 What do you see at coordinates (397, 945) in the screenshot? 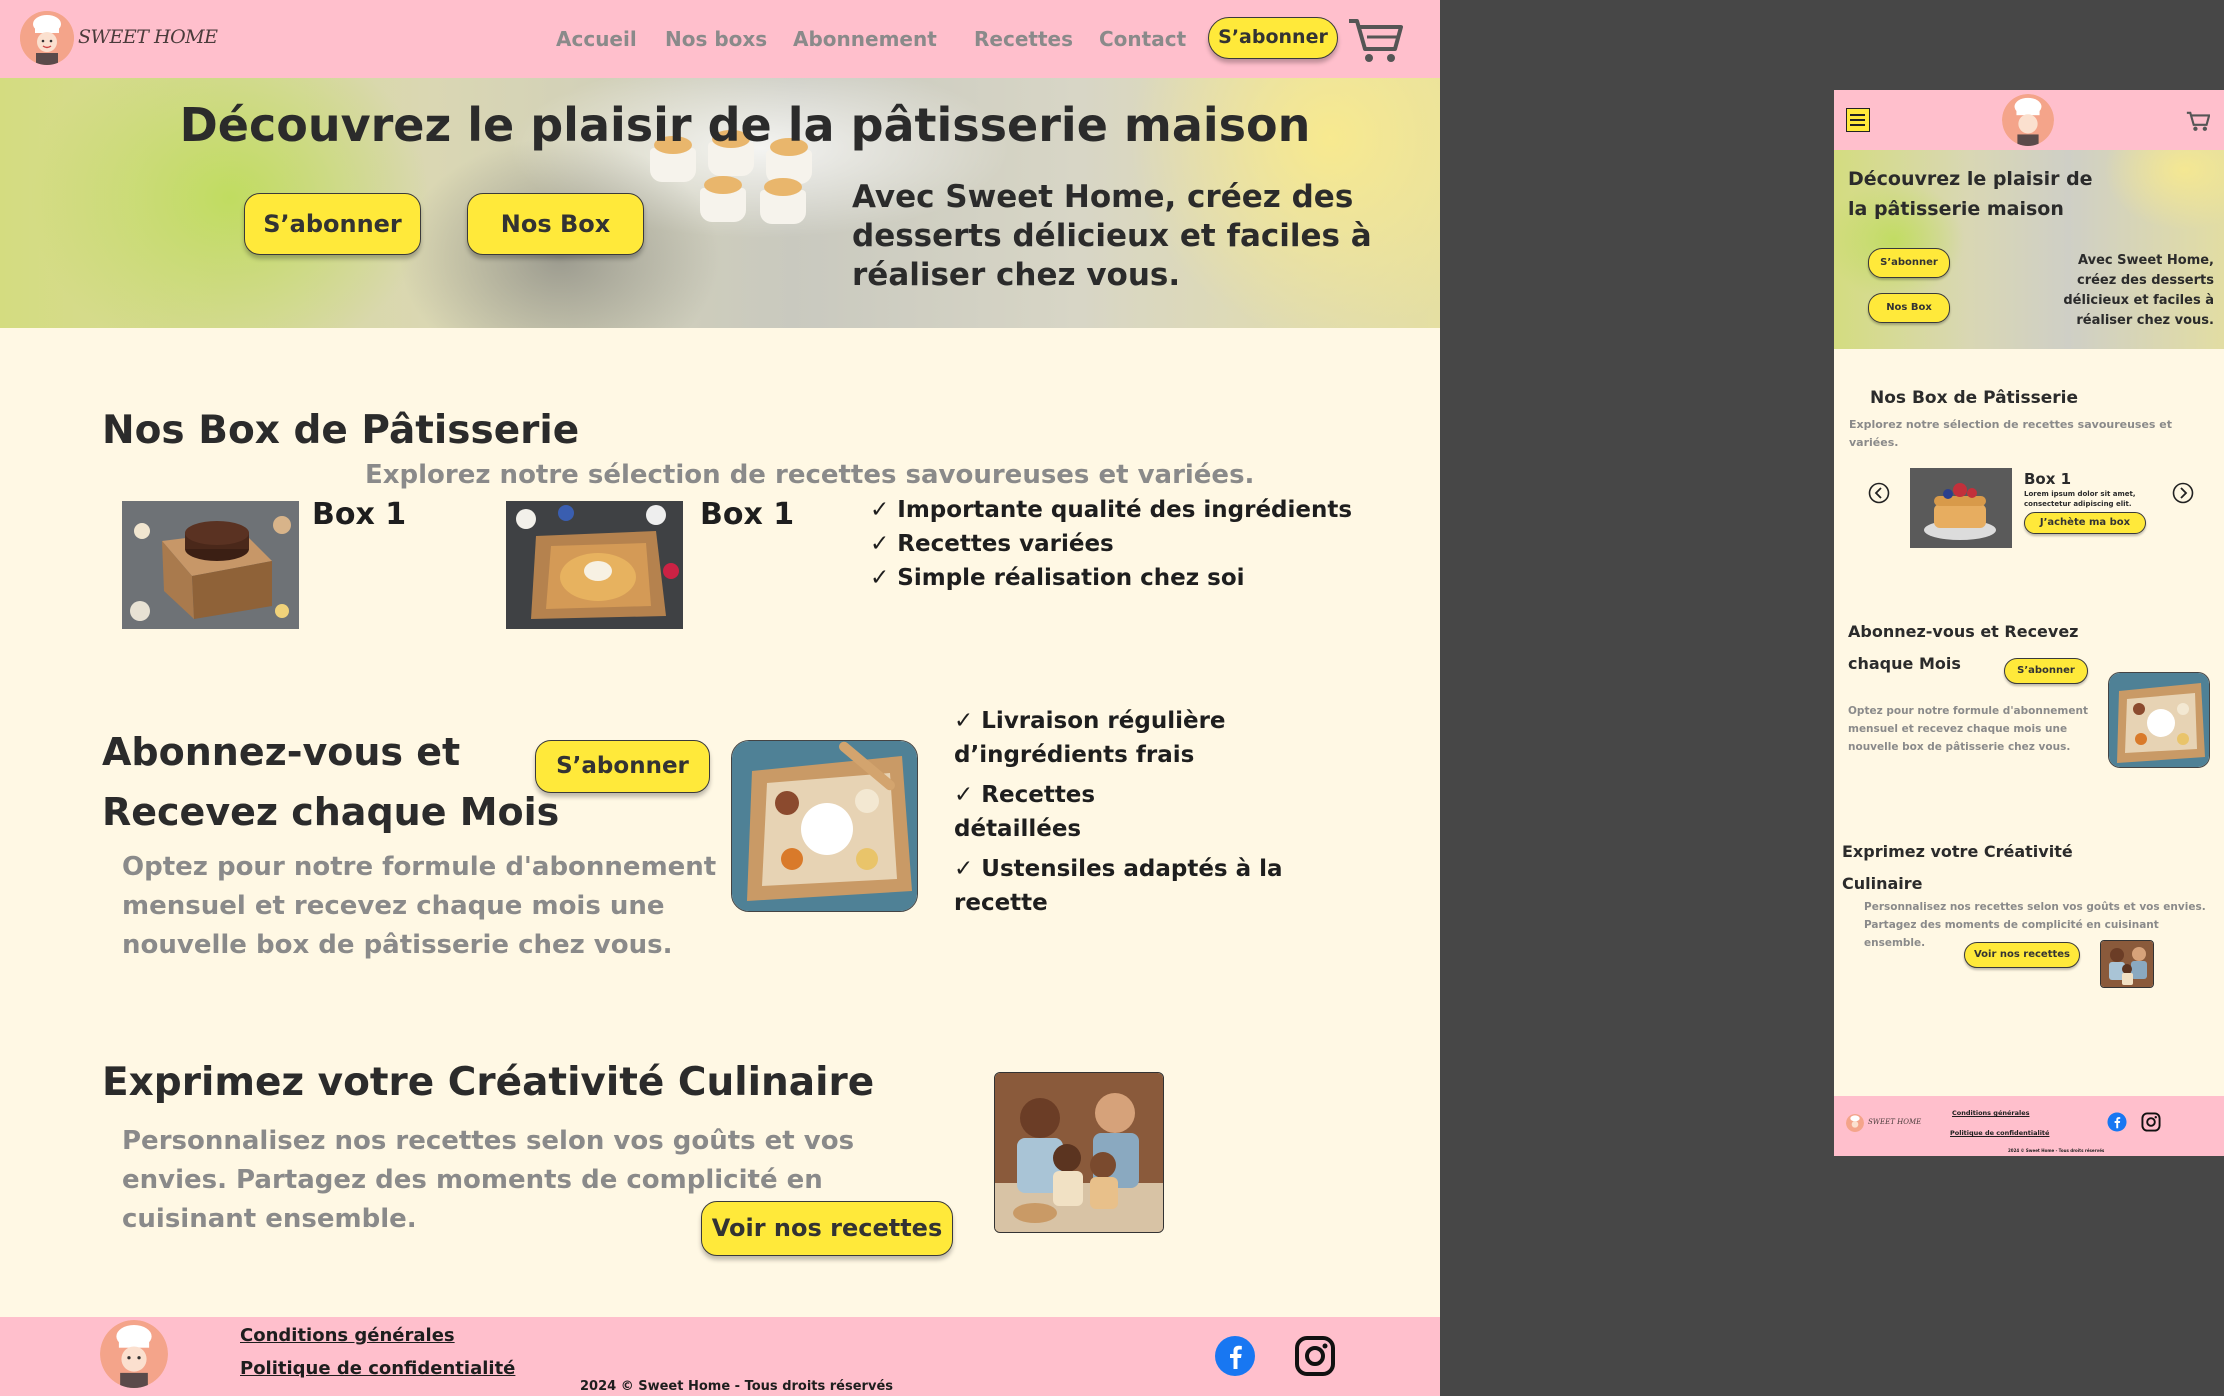
I see `subscribe-text-line3: nouvelle box de pâtisserie chez vous.` at bounding box center [397, 945].